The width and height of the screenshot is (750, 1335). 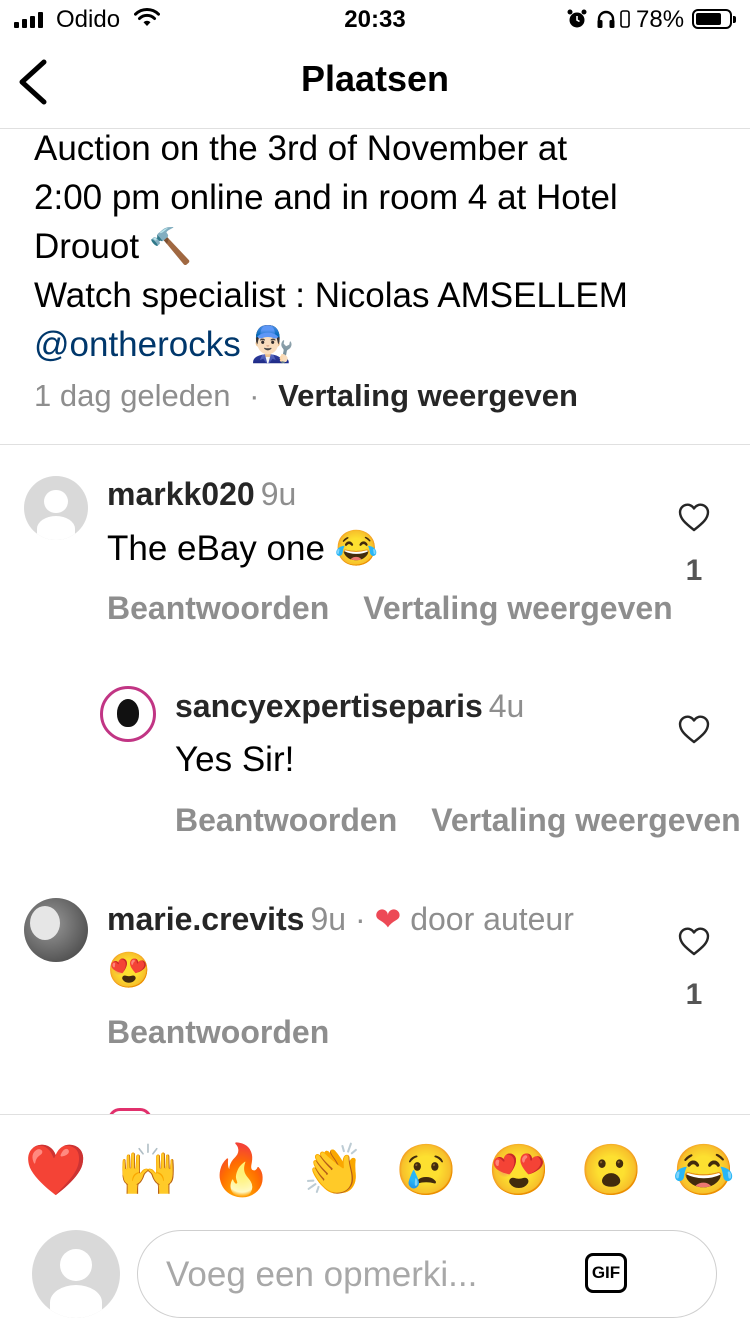 What do you see at coordinates (326, 197) in the screenshot?
I see `caption-line: 2:00 pm online and in room 4 at Hotel` at bounding box center [326, 197].